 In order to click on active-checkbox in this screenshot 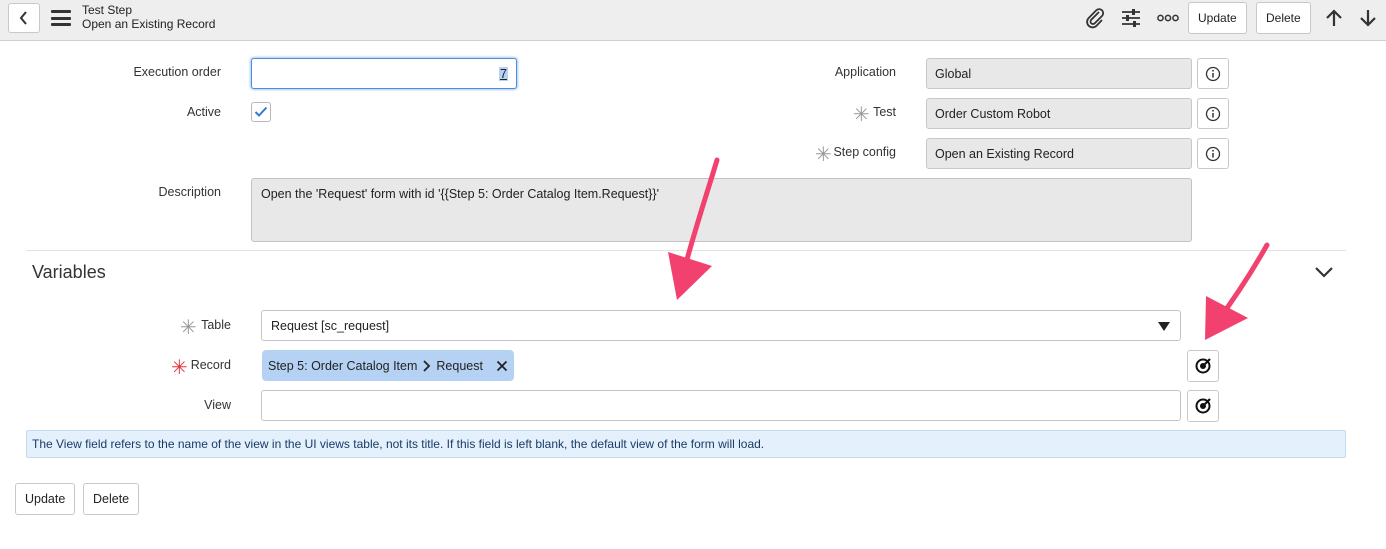, I will do `click(261, 112)`.